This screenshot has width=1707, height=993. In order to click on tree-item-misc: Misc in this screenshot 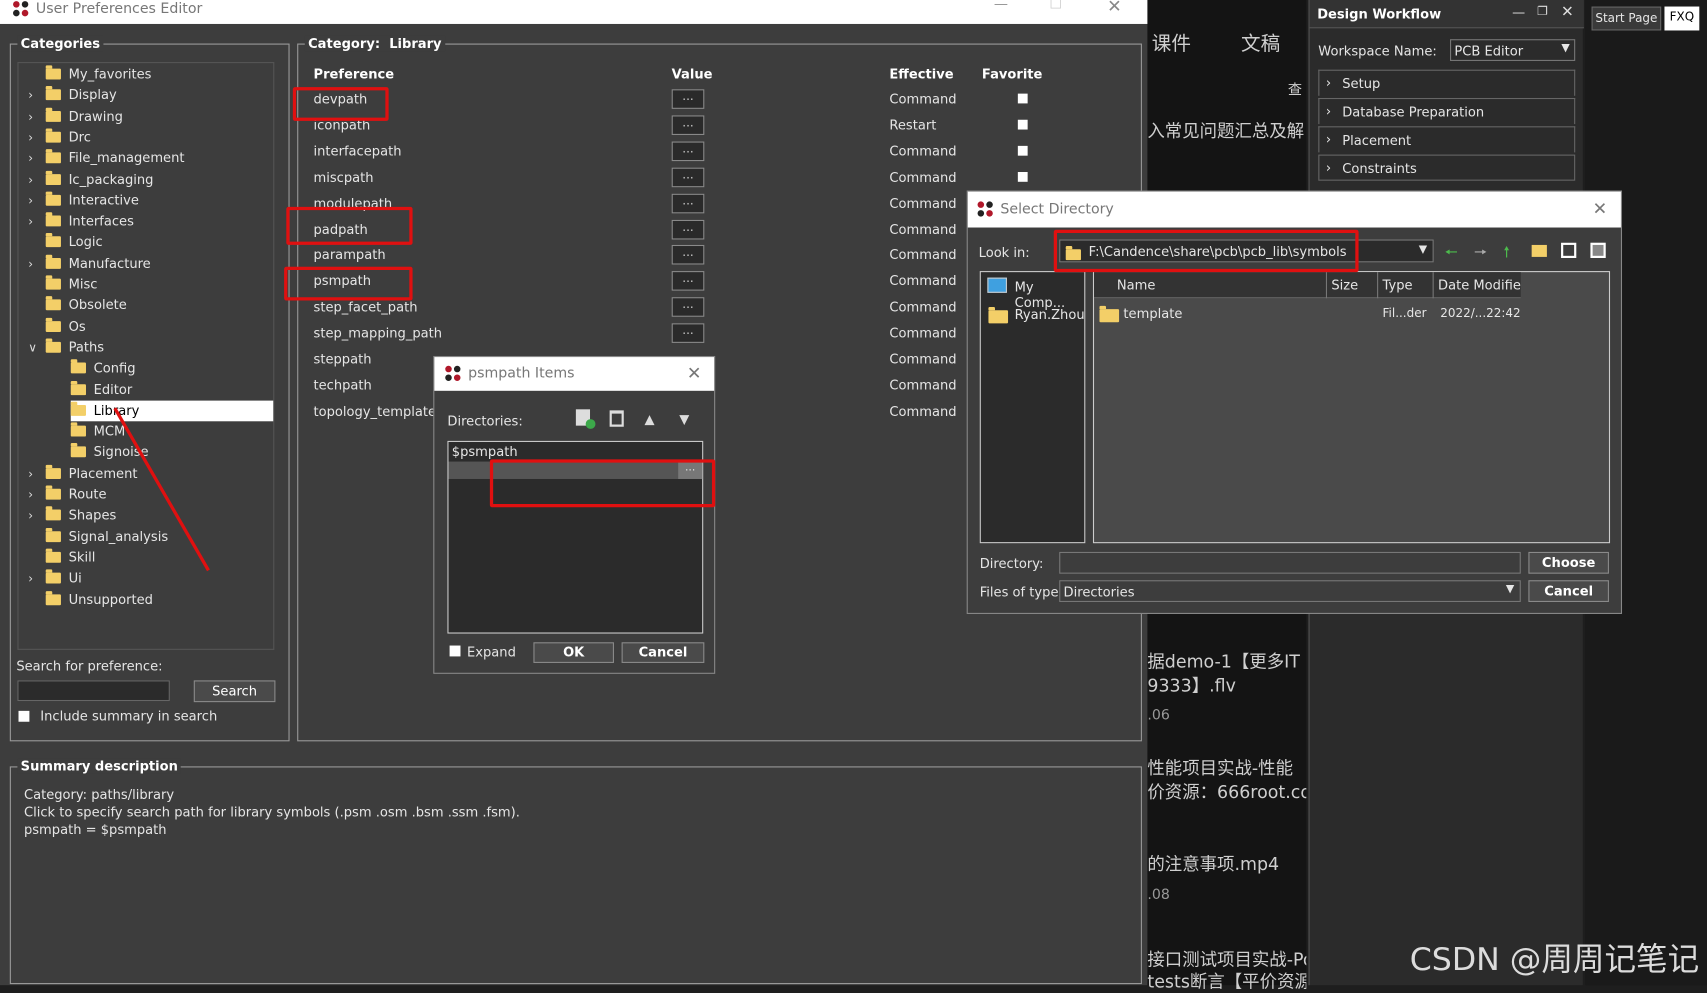, I will do `click(71, 284)`.